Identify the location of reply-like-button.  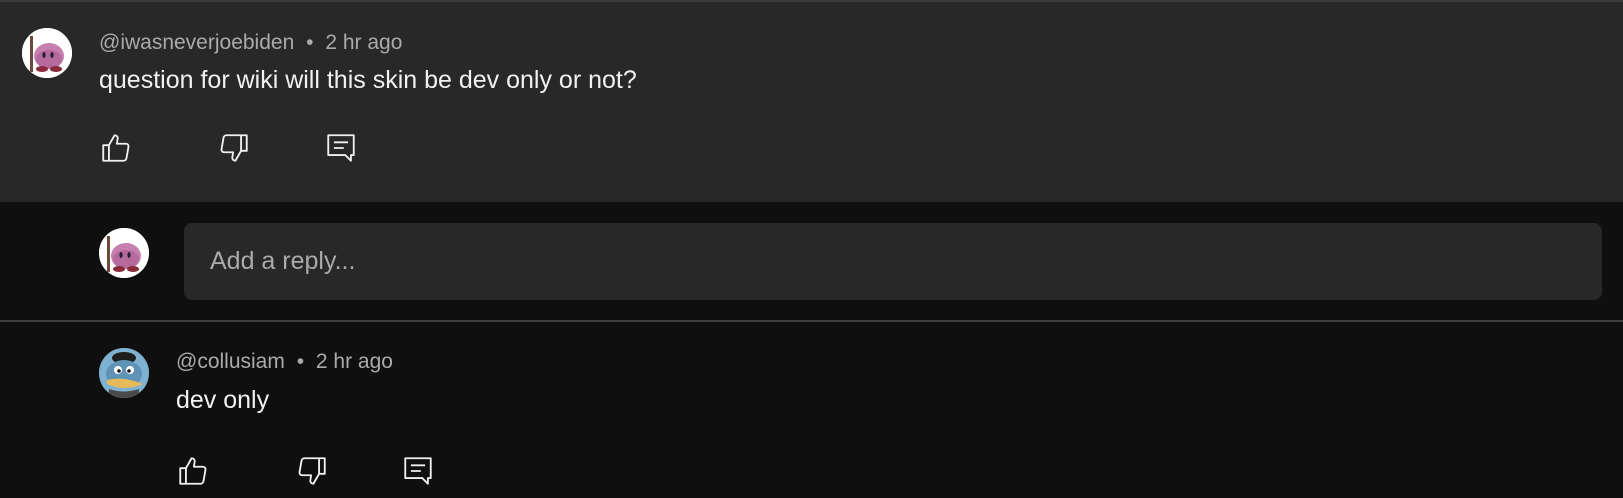
(193, 471).